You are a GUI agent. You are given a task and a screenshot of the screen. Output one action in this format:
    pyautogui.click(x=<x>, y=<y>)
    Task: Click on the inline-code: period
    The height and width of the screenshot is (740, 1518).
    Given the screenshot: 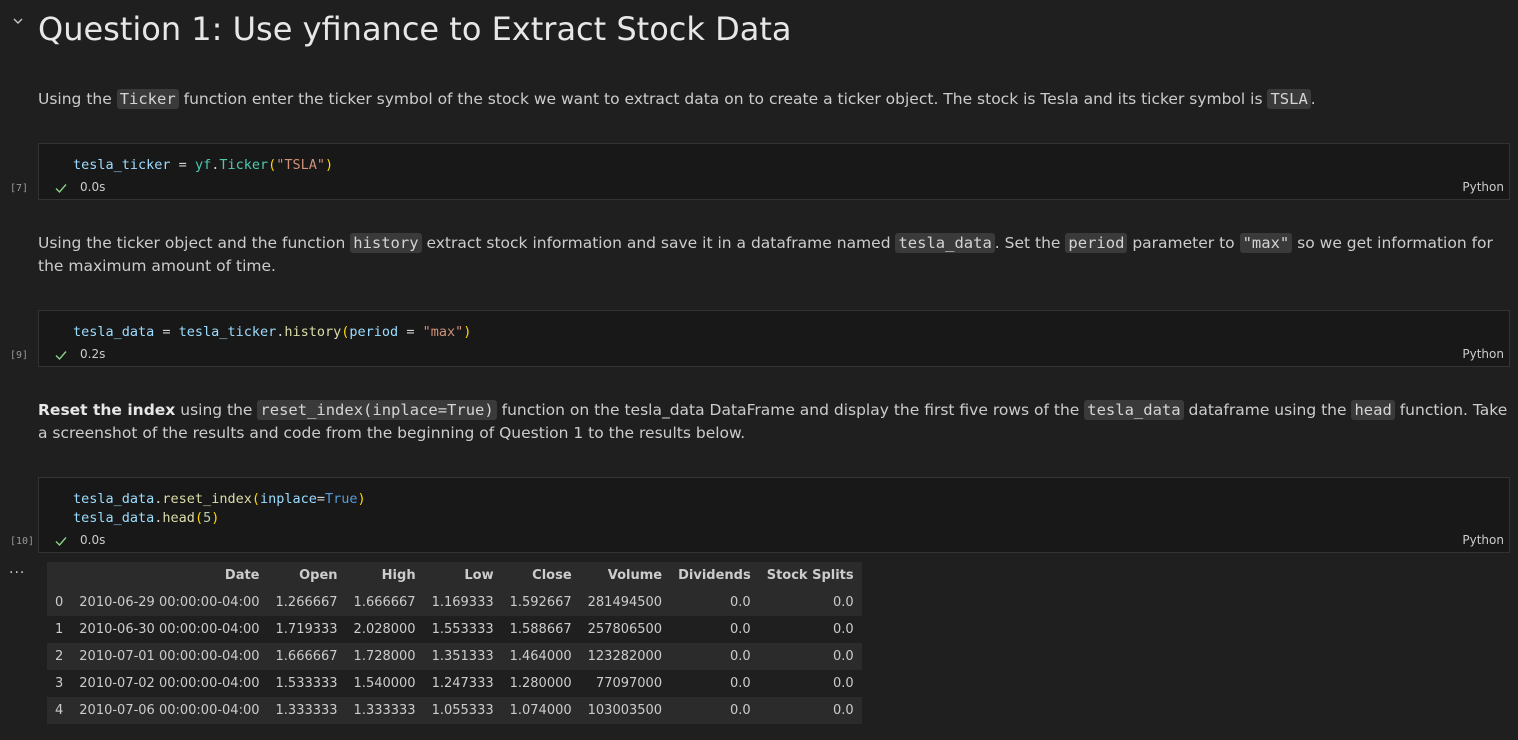 What is the action you would take?
    pyautogui.click(x=1096, y=243)
    